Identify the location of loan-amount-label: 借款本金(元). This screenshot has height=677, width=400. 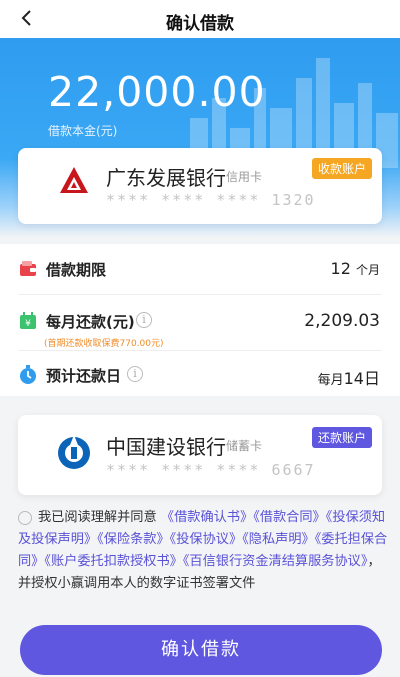
(83, 131).